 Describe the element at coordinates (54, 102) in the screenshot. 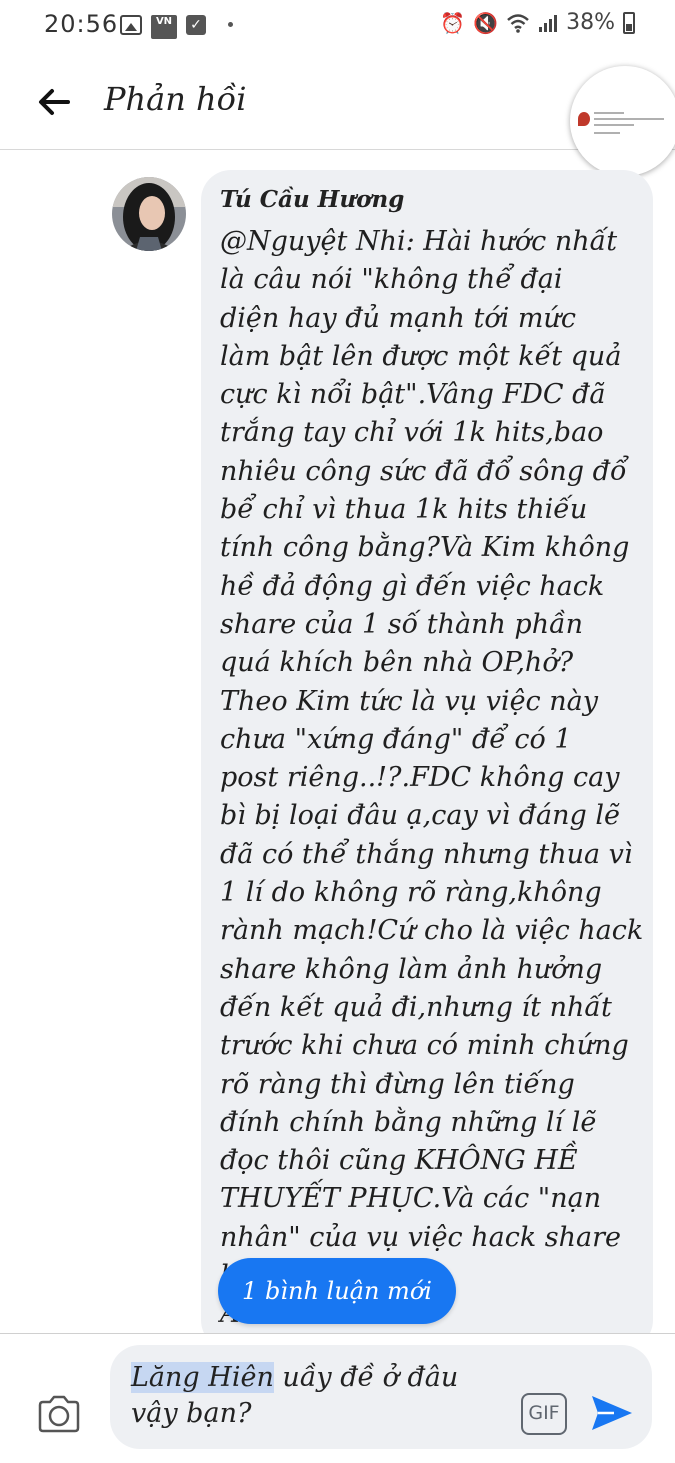

I see `back-arrow-icon` at that location.